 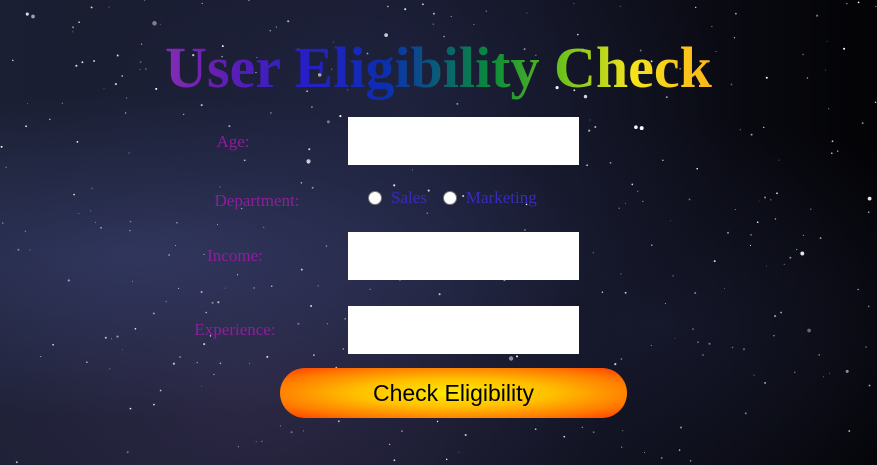 I want to click on experience-input, so click(x=463, y=330).